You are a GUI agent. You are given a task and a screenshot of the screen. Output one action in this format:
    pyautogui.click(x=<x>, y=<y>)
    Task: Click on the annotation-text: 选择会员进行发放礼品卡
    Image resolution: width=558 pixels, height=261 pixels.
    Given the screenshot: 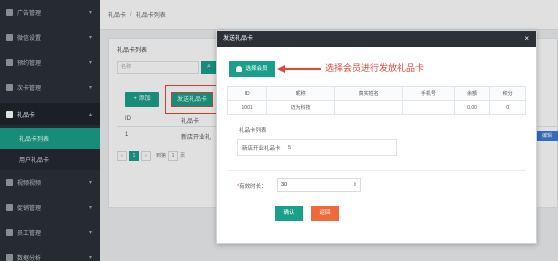 What is the action you would take?
    pyautogui.click(x=375, y=68)
    